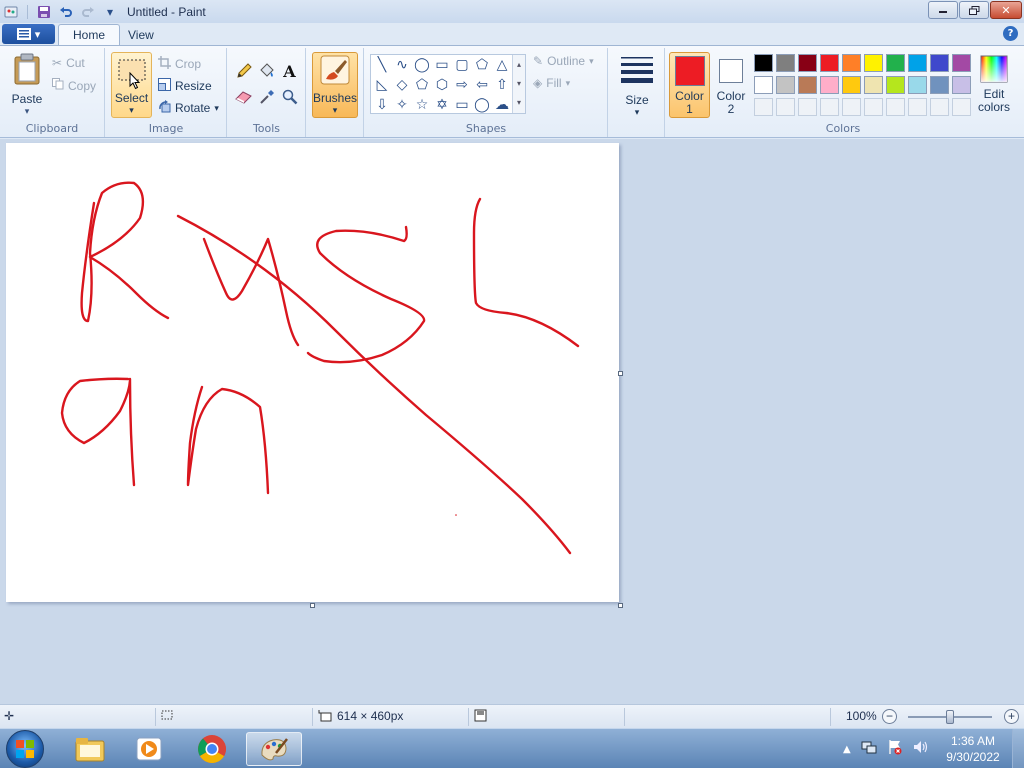 This screenshot has height=768, width=1024. What do you see at coordinates (462, 65) in the screenshot?
I see `rounded-rectangle-shape-icon: ▢` at bounding box center [462, 65].